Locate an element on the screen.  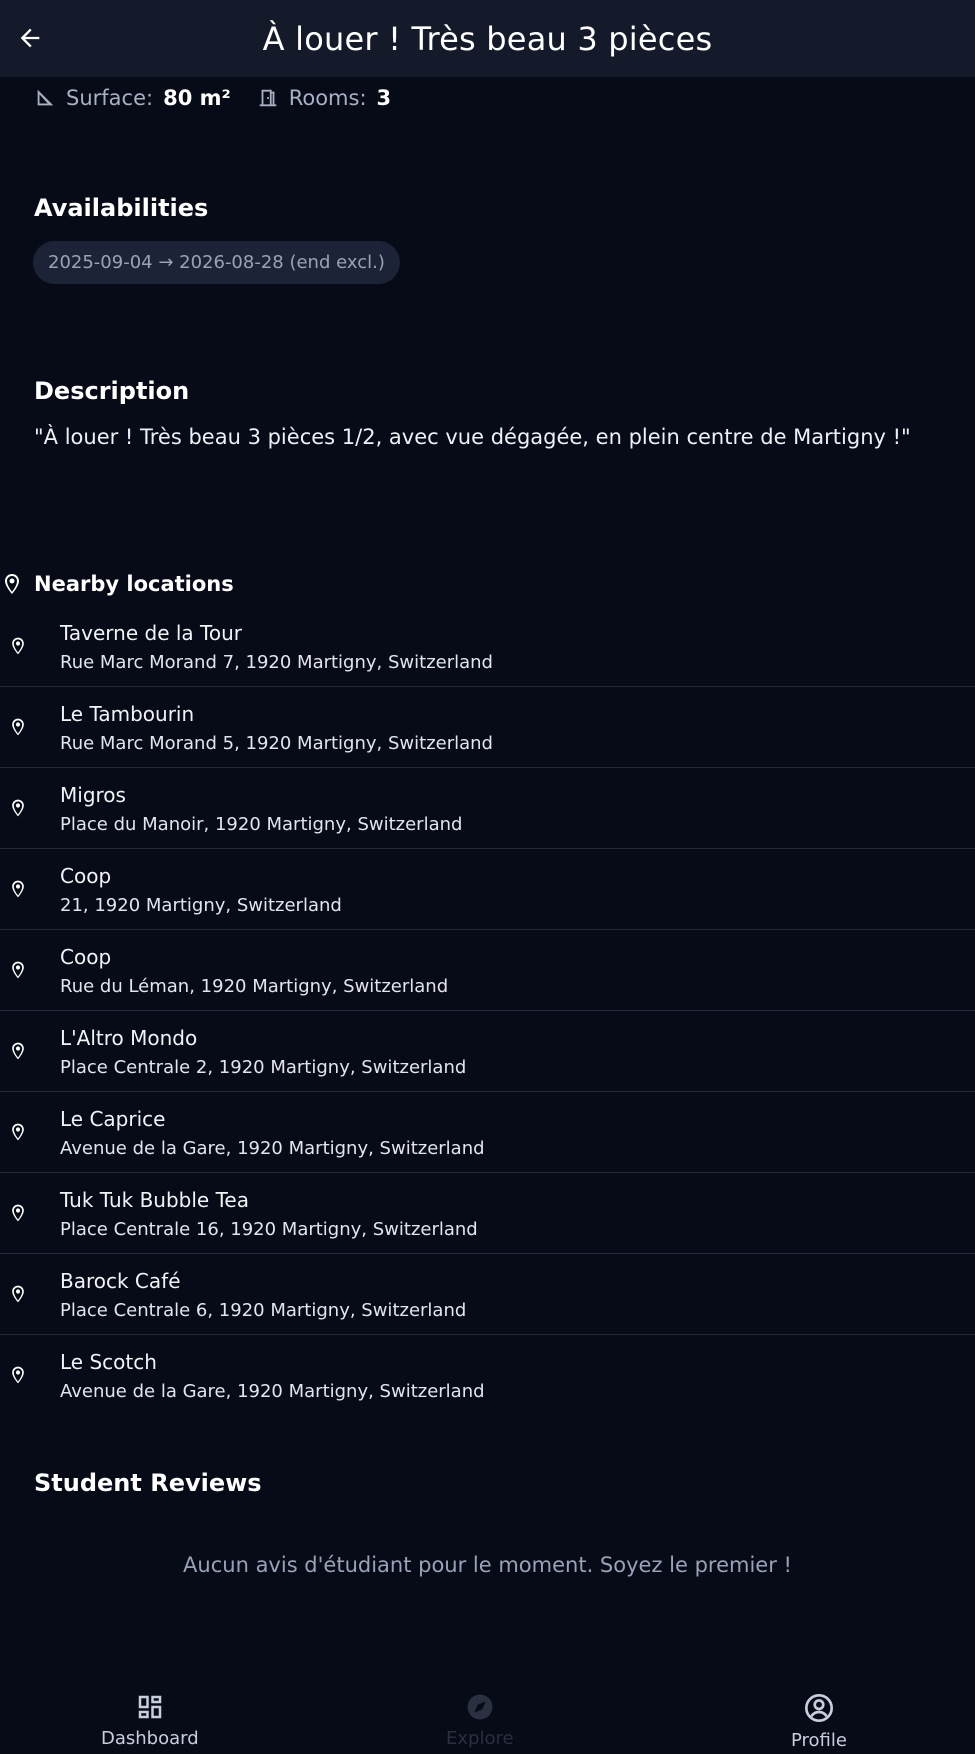
rooms-value: 3 is located at coordinates (384, 98).